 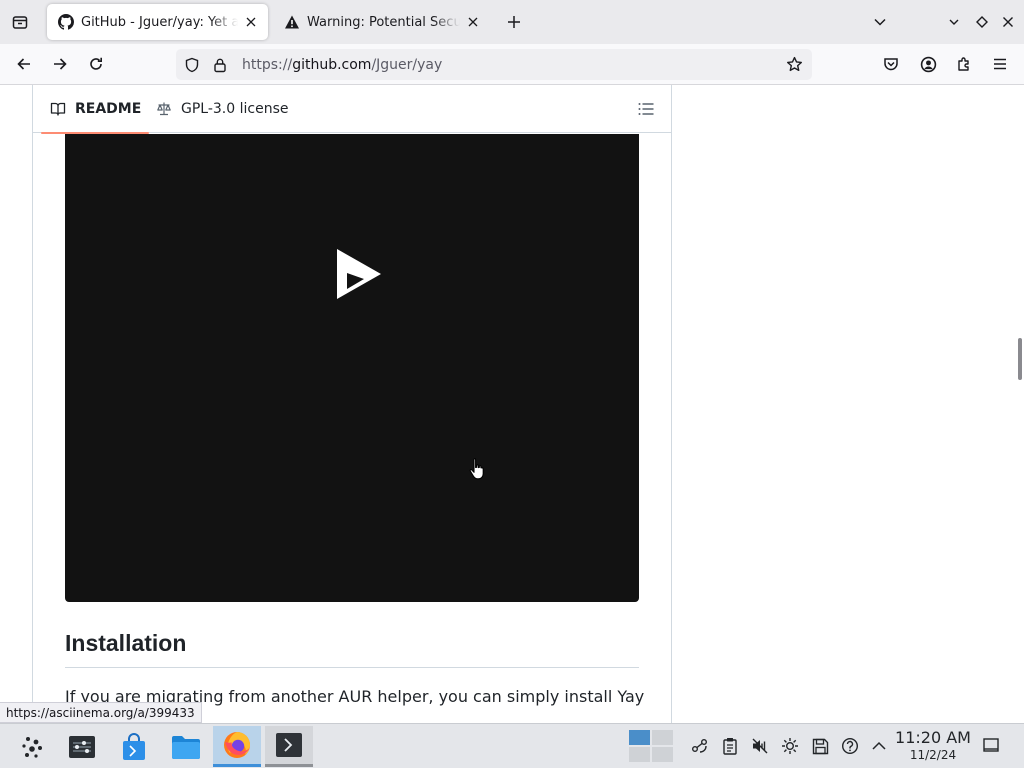 What do you see at coordinates (700, 746) in the screenshot?
I see `kde-connect-icon` at bounding box center [700, 746].